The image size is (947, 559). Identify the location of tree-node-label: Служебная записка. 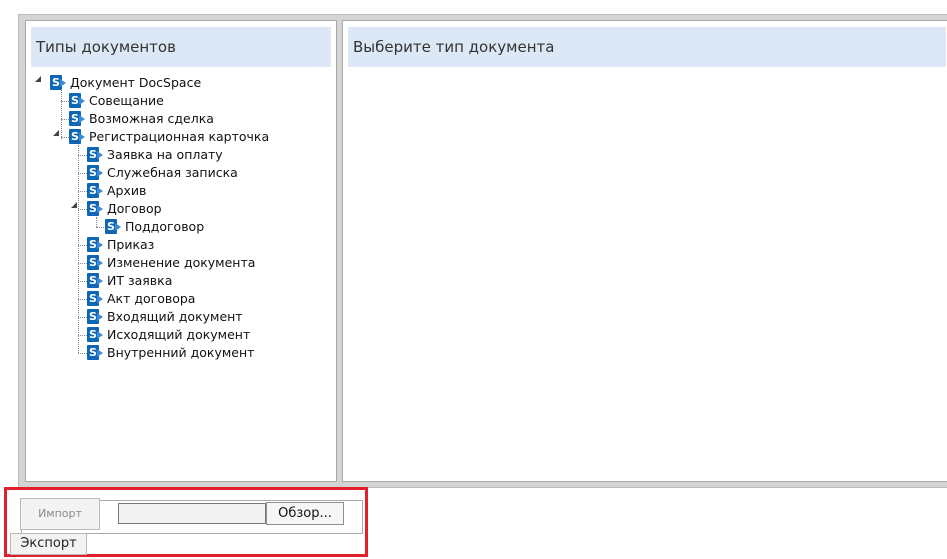
(172, 172).